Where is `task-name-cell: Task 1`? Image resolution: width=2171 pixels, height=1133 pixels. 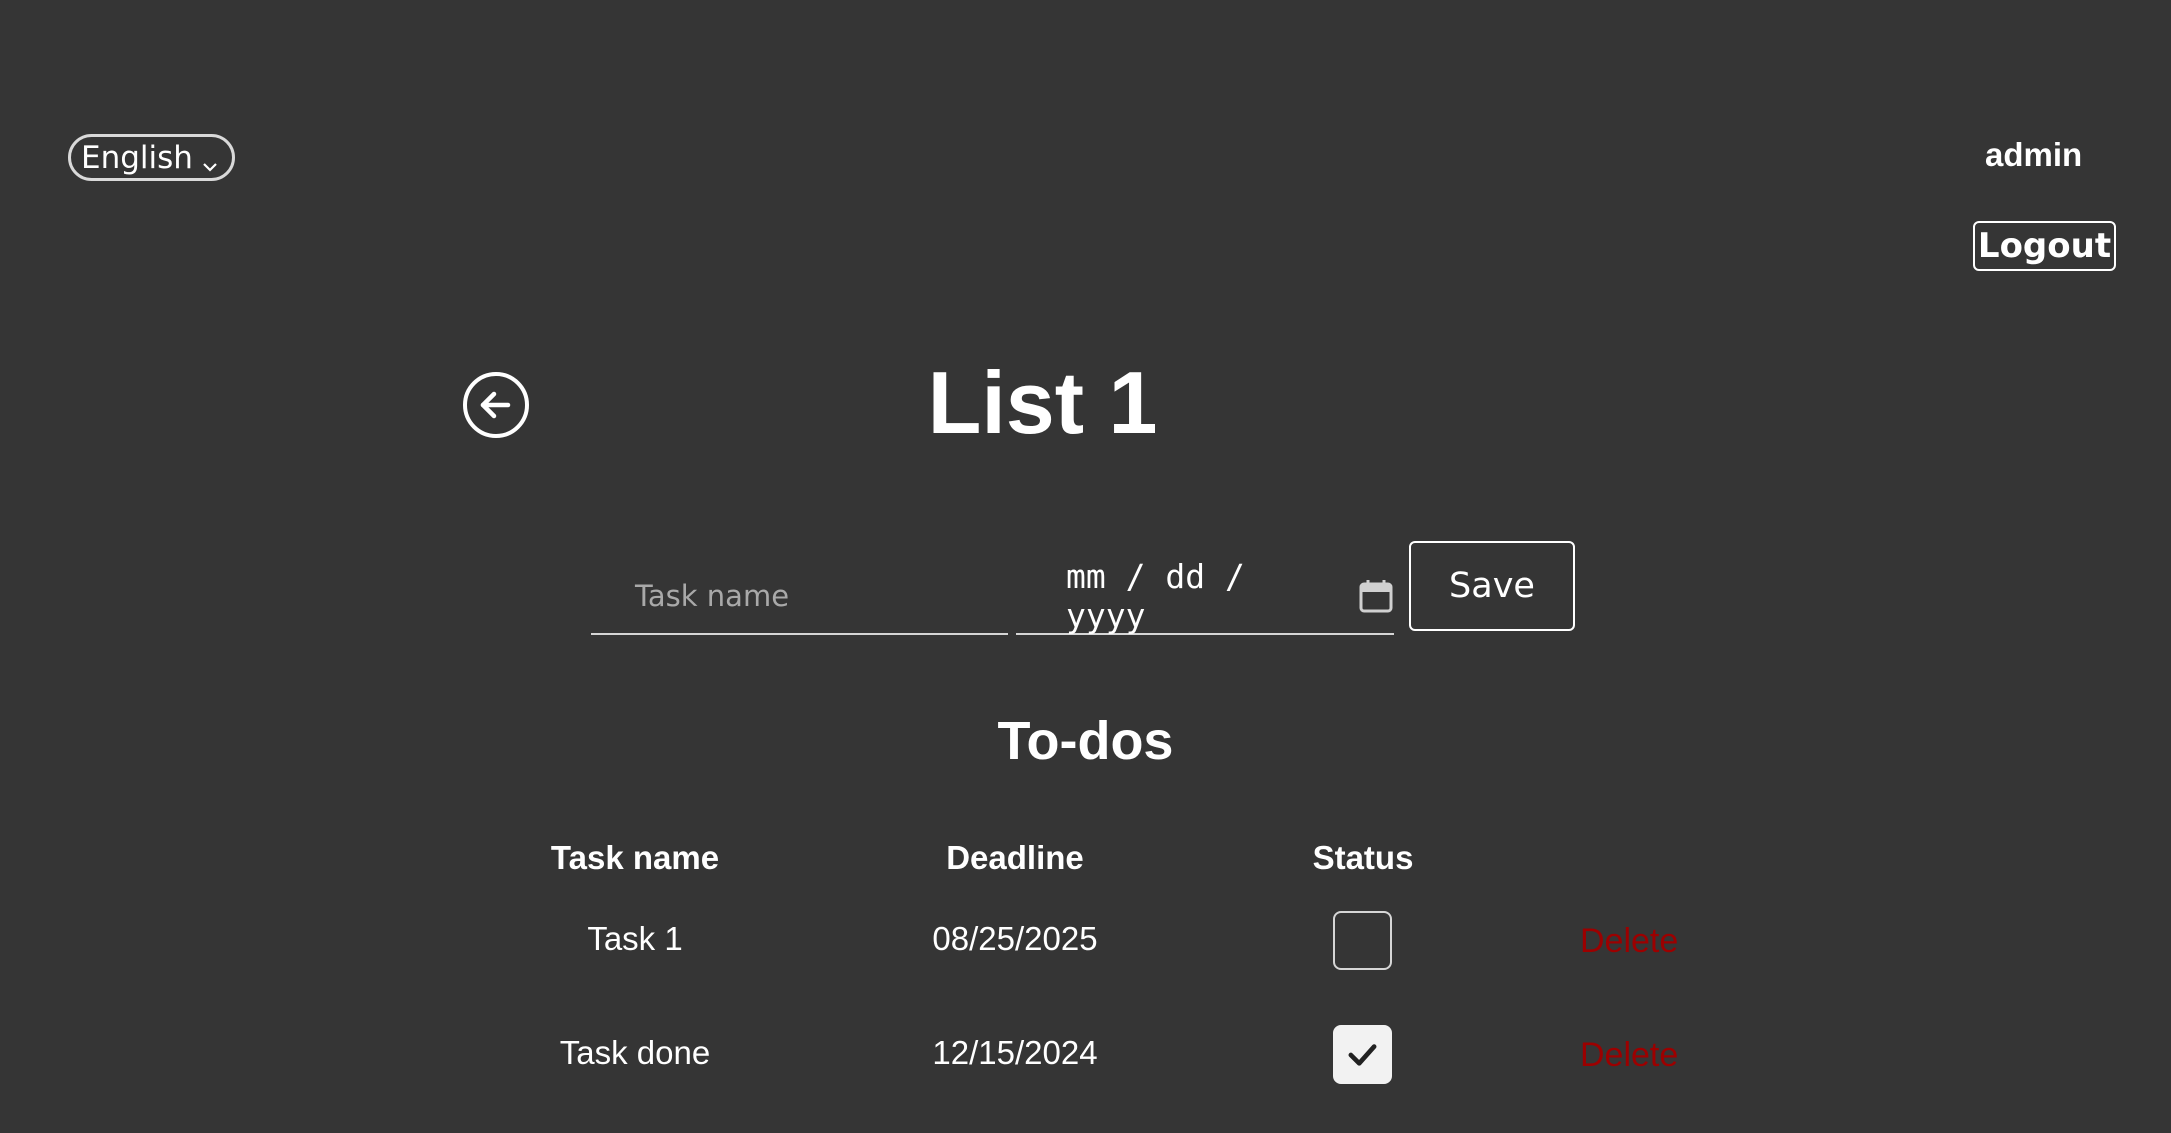 task-name-cell: Task 1 is located at coordinates (635, 938).